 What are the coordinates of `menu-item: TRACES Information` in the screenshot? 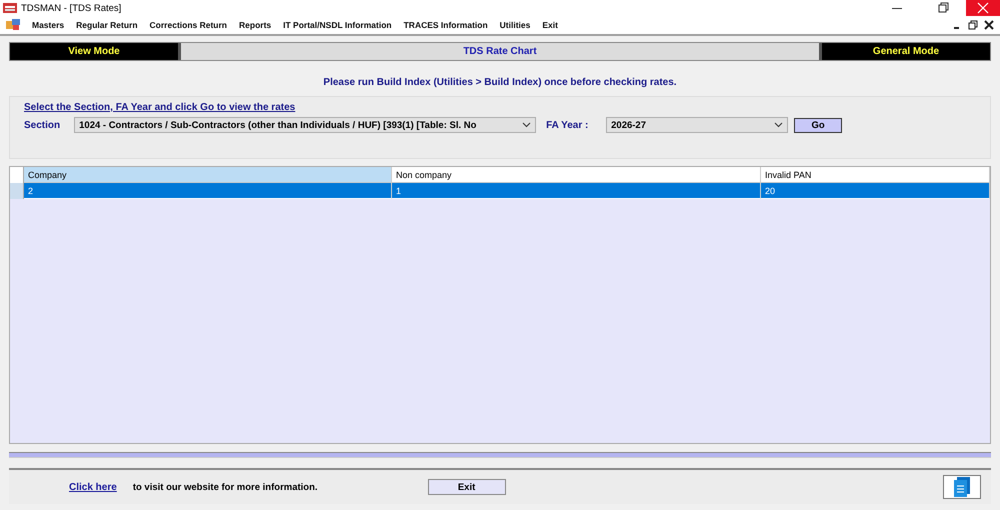 It's located at (446, 25).